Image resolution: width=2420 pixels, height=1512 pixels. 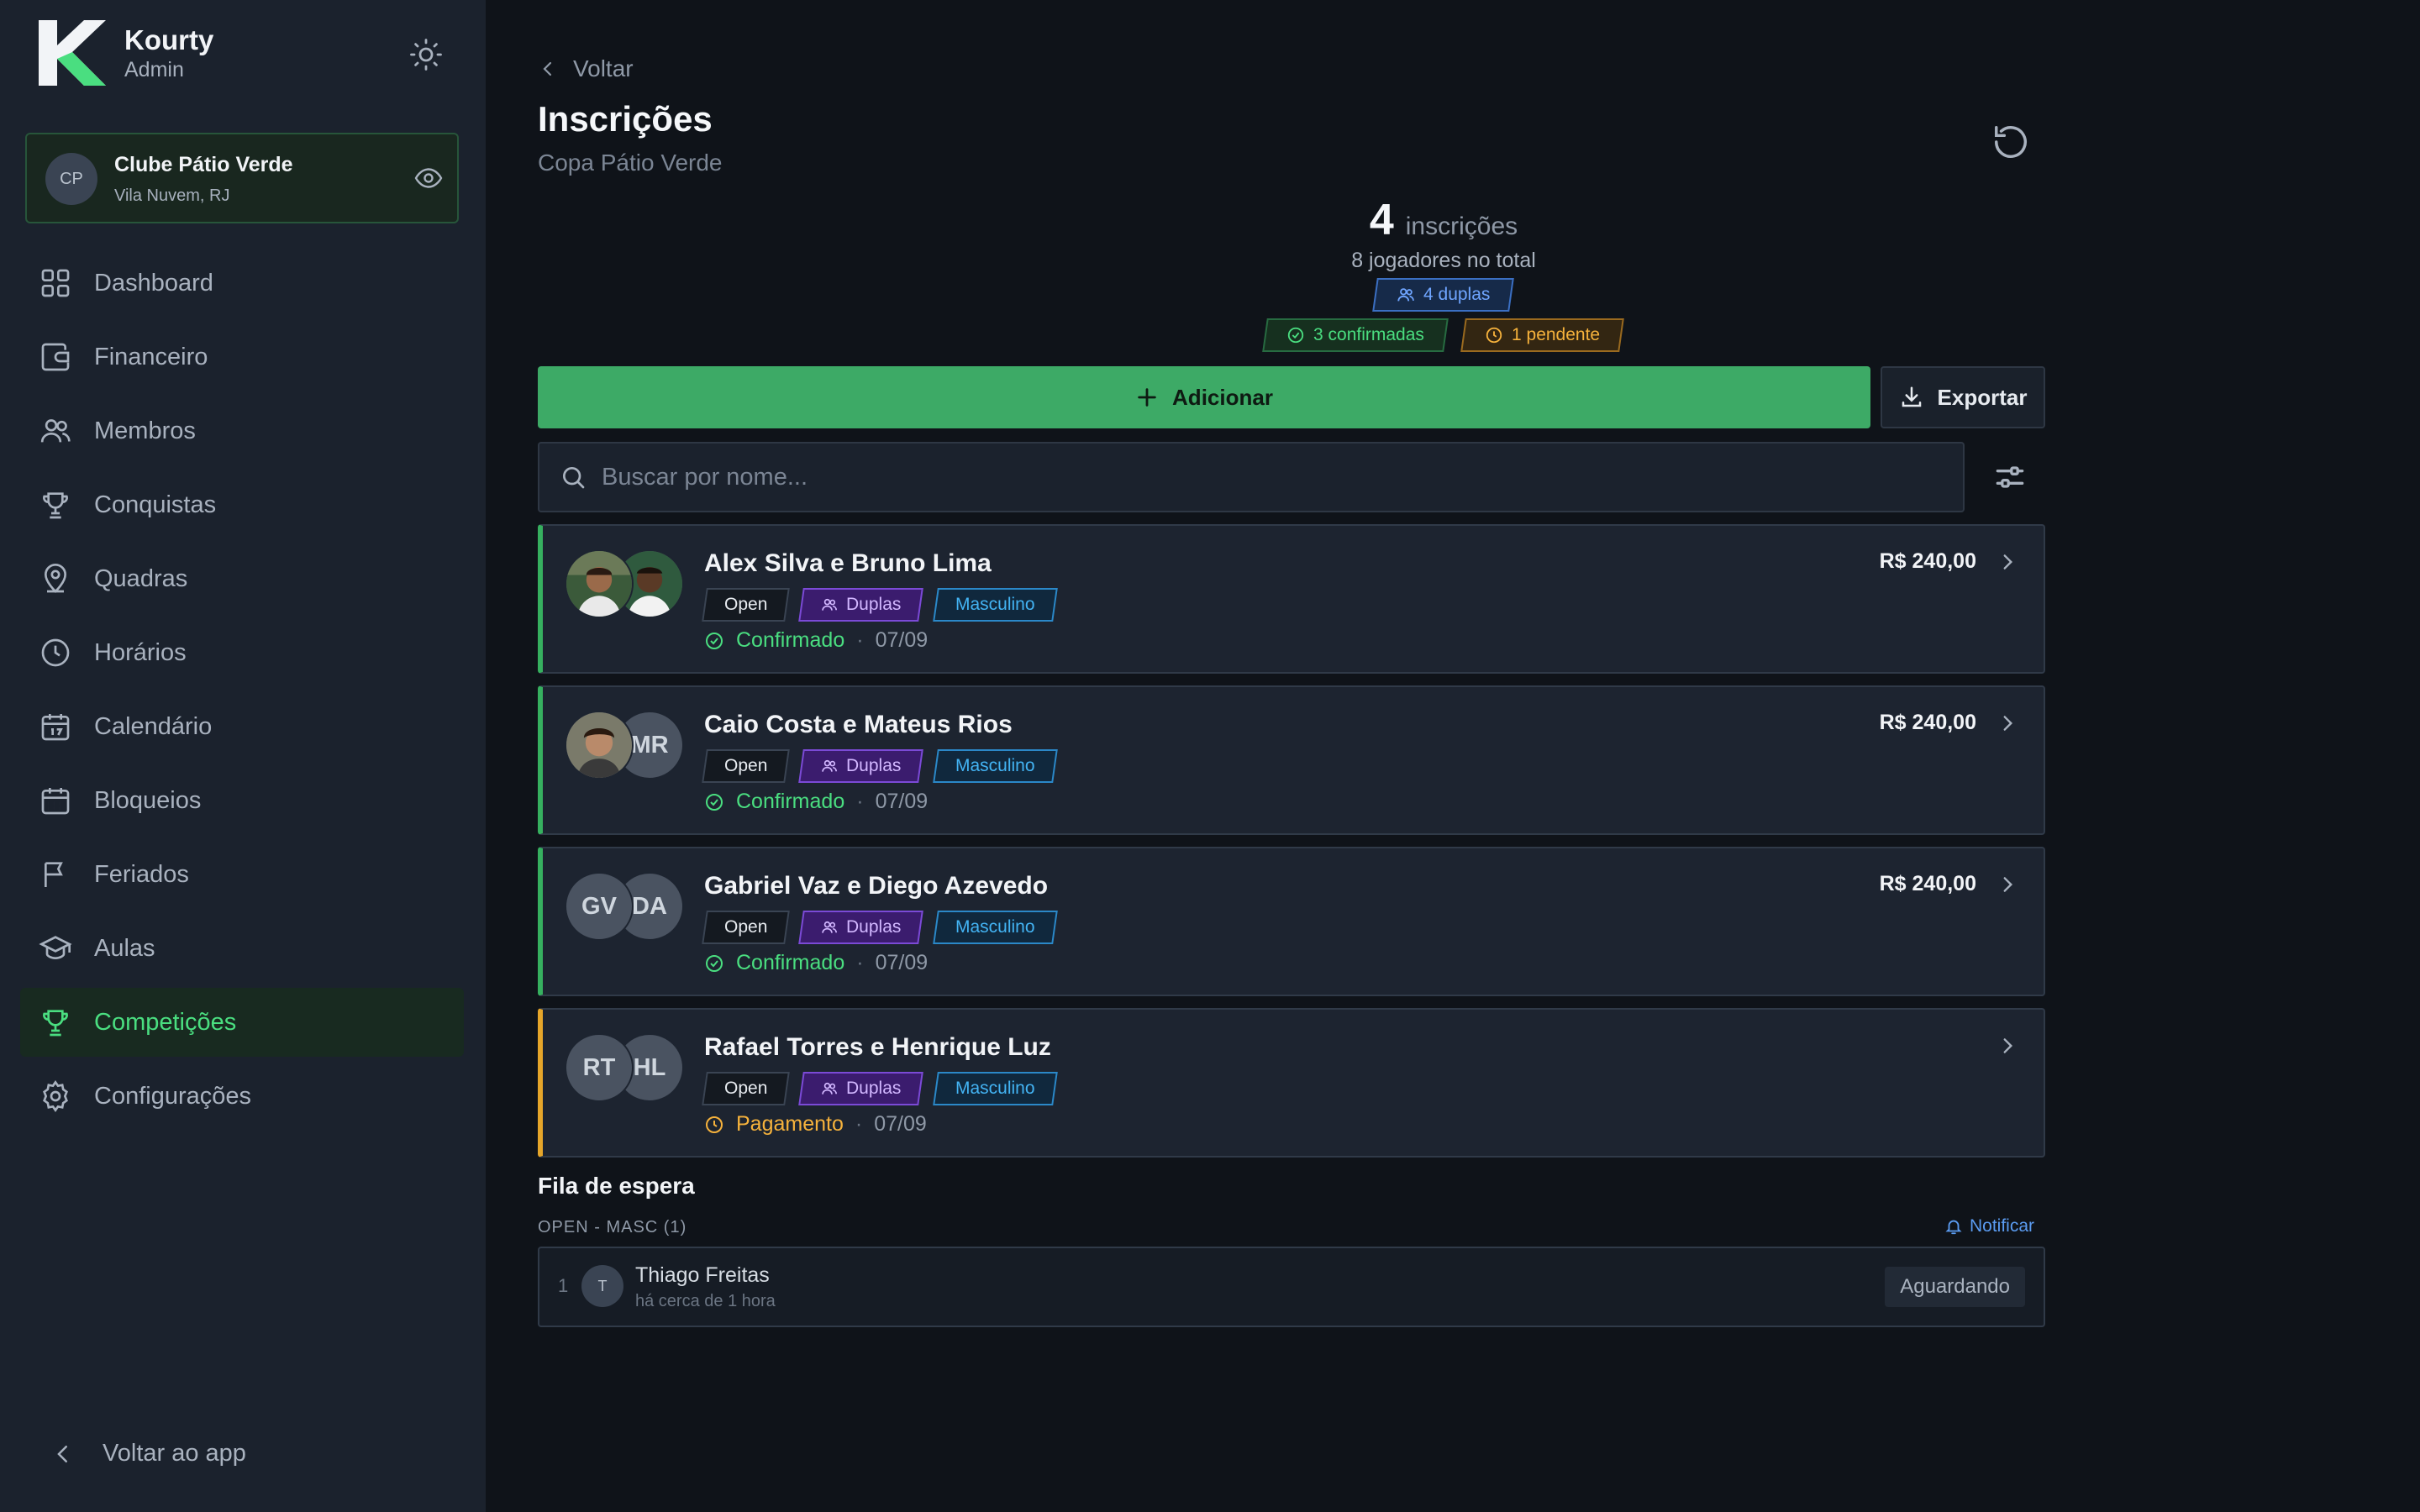 What do you see at coordinates (172, 195) in the screenshot?
I see `club-location: Vila Nuvem, RJ` at bounding box center [172, 195].